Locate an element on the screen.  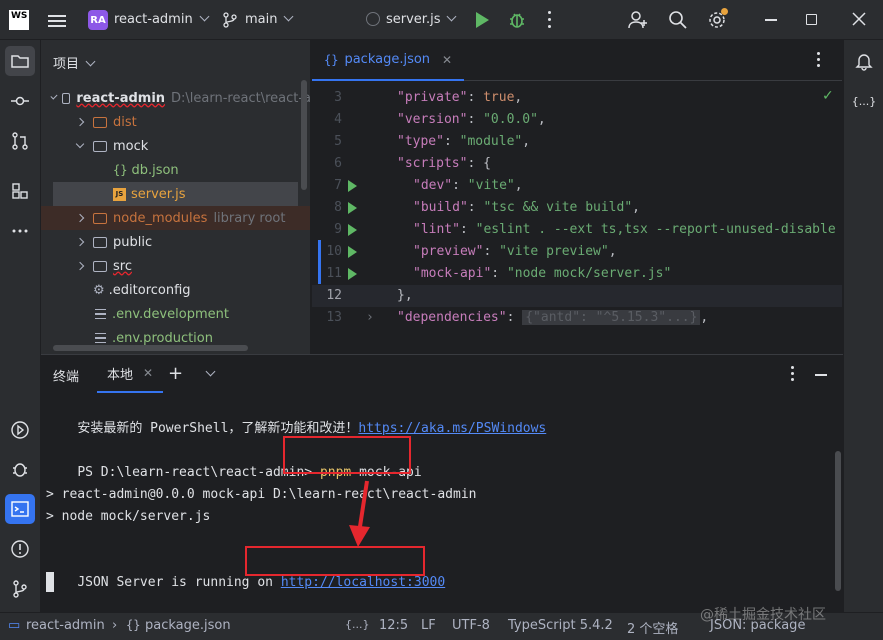
maximize-window-icon is located at coordinates (811, 19).